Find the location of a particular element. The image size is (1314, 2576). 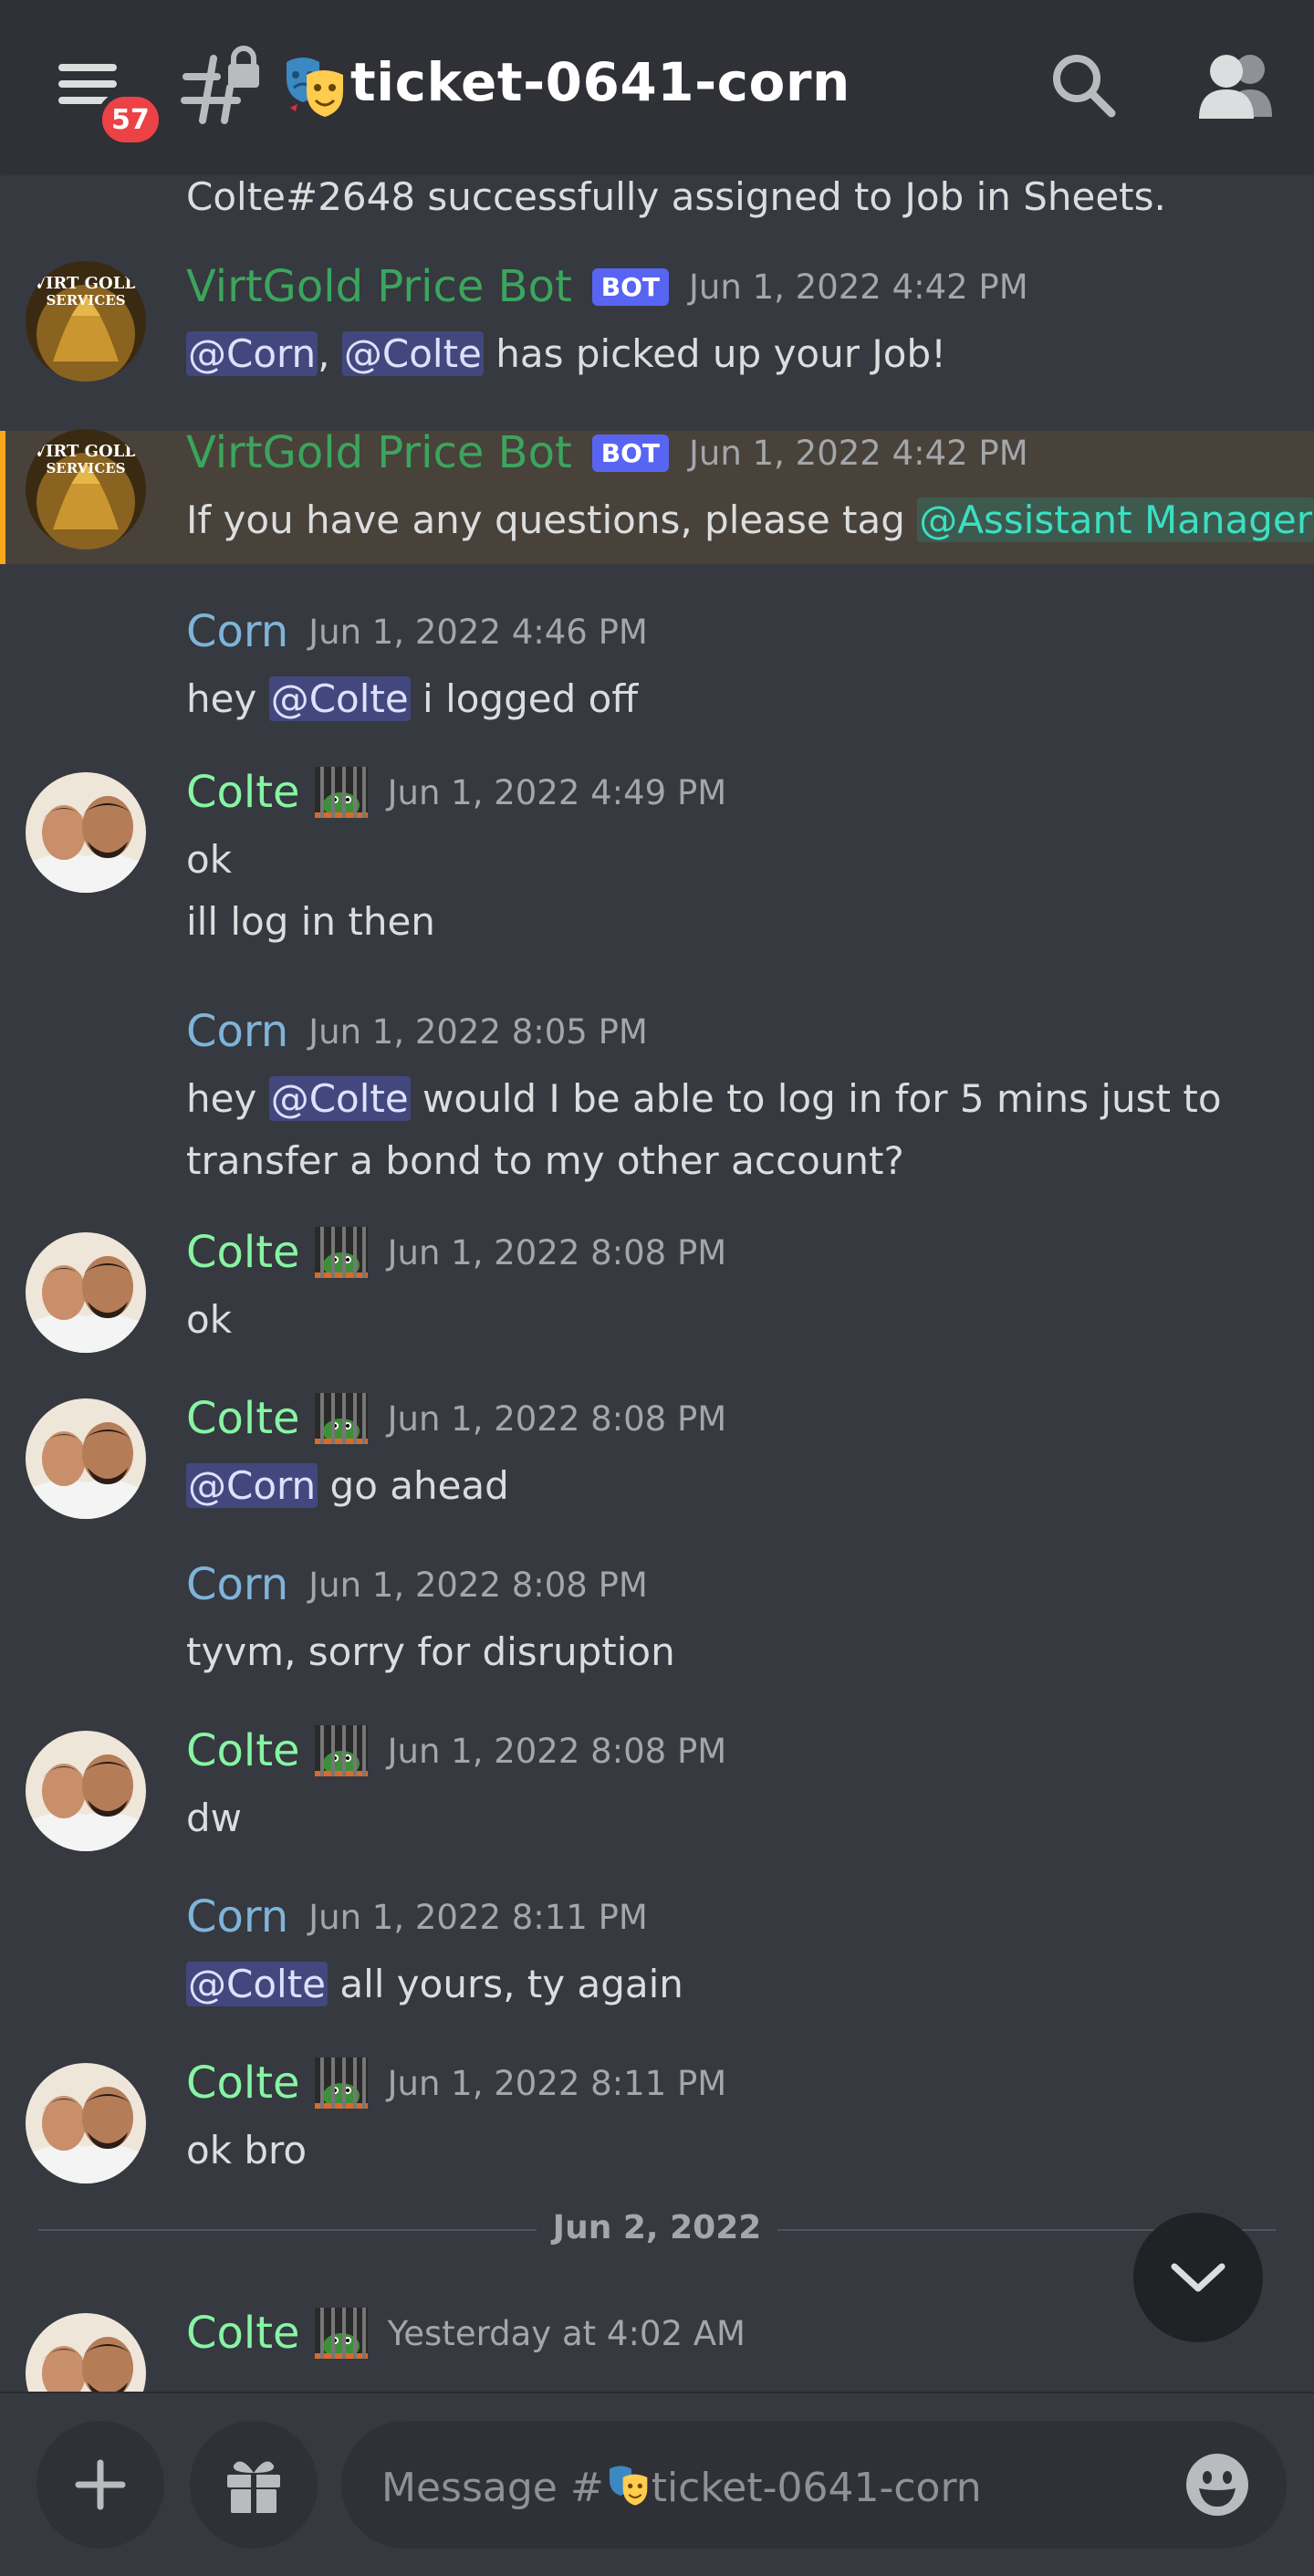

message-content: @Colte all yours, ty again is located at coordinates (434, 1984).